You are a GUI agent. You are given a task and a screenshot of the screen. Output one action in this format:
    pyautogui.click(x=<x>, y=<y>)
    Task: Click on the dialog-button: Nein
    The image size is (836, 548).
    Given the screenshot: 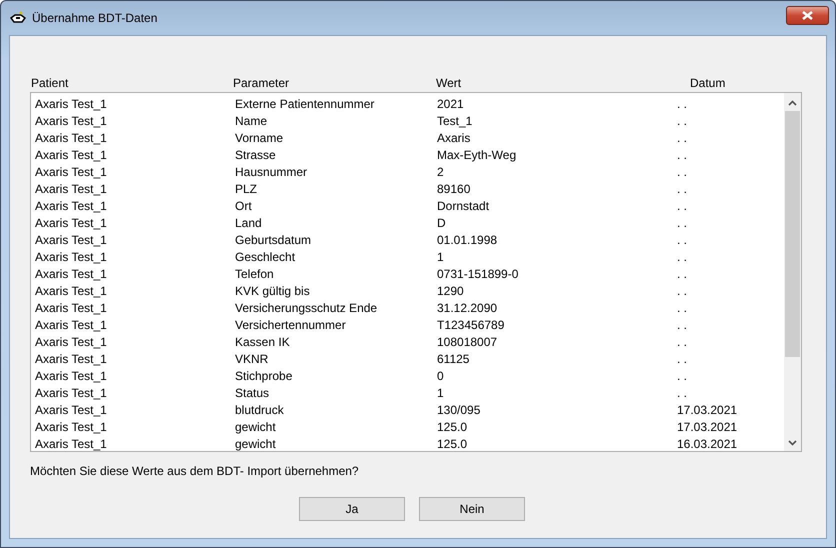 What is the action you would take?
    pyautogui.click(x=472, y=509)
    